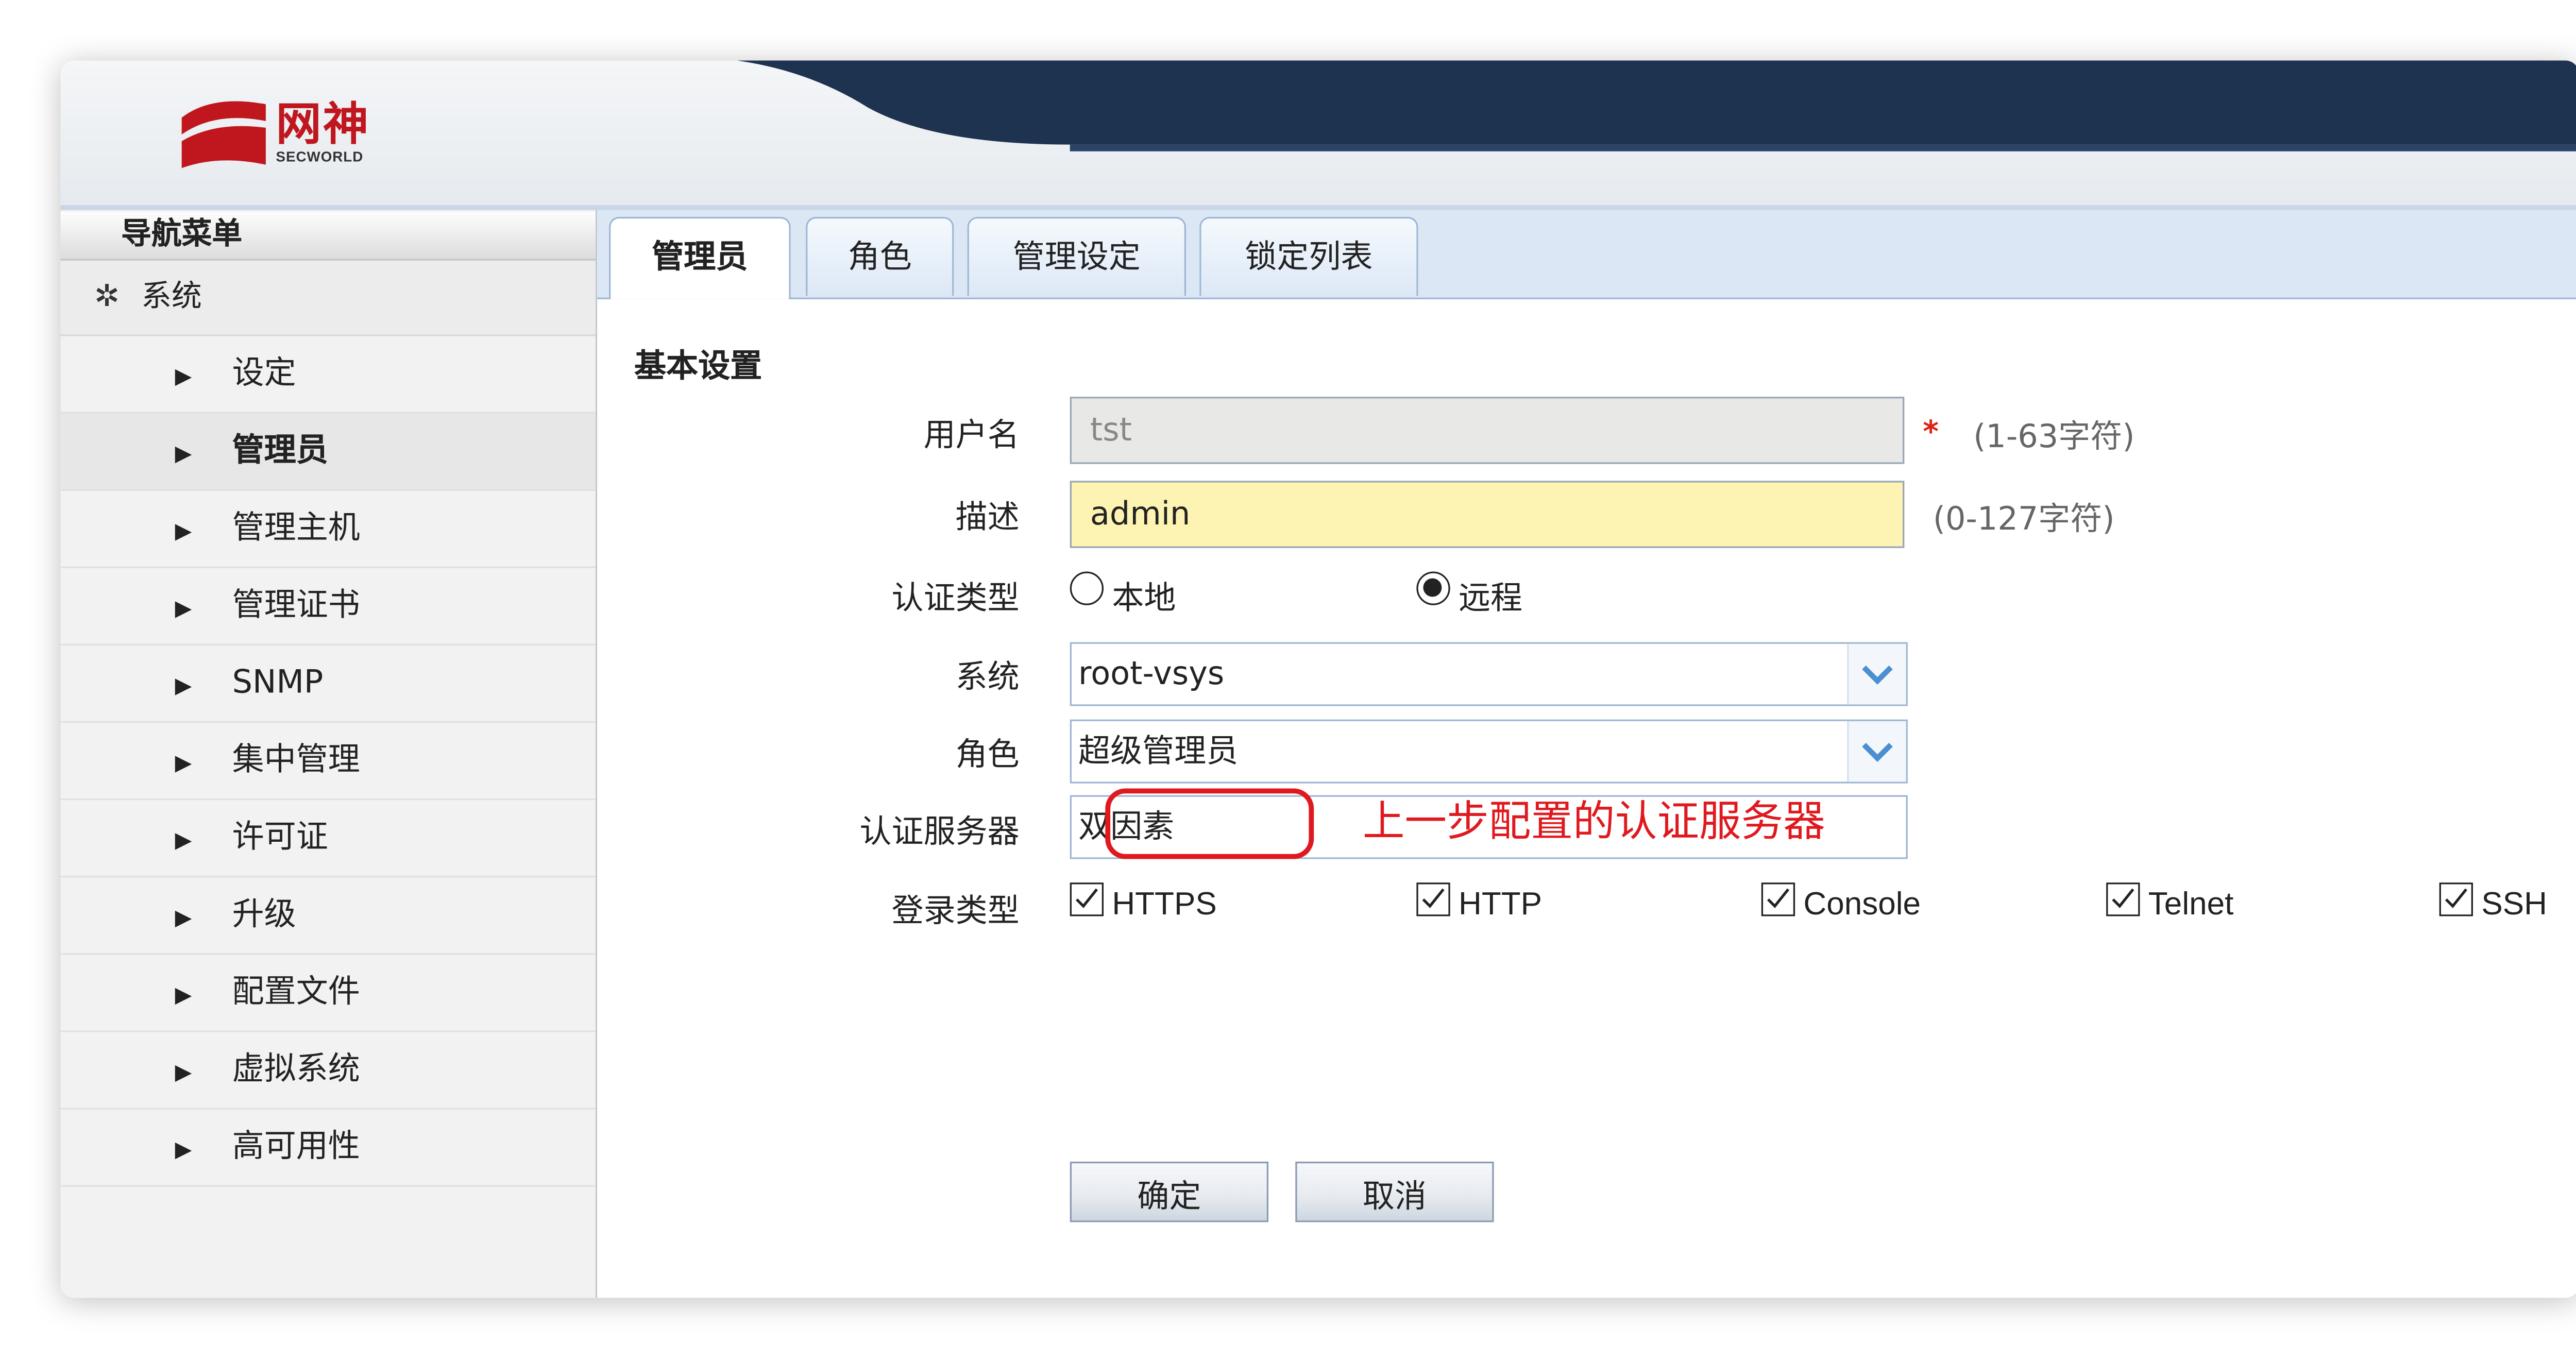 The height and width of the screenshot is (1360, 2576). I want to click on login-telnet-checkbox, so click(2123, 899).